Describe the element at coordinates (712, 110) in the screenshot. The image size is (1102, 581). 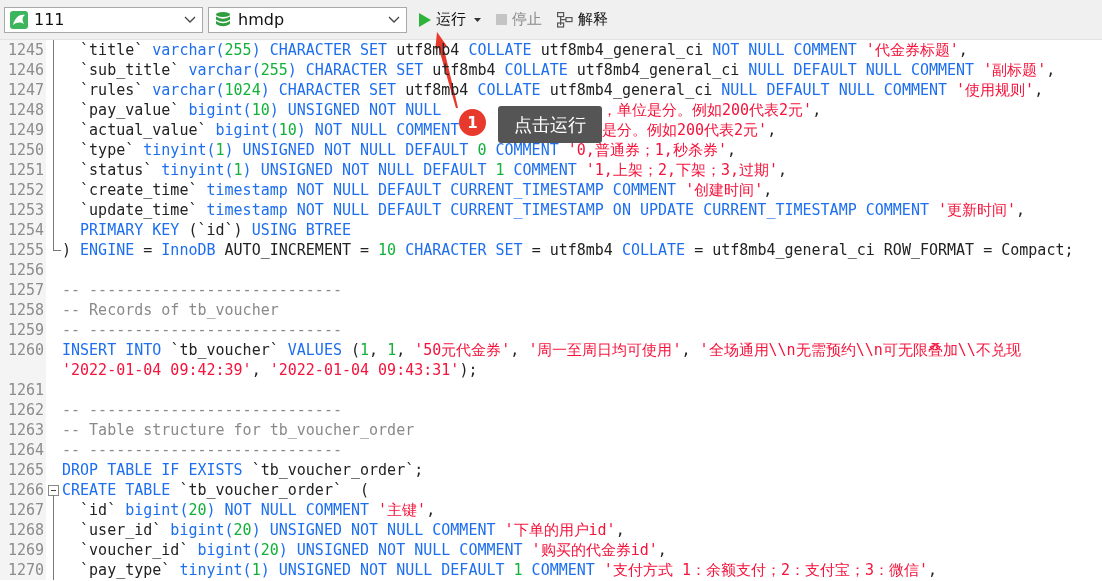
I see `code-fragment: ，单位是分。例如200代表2元',` at that location.